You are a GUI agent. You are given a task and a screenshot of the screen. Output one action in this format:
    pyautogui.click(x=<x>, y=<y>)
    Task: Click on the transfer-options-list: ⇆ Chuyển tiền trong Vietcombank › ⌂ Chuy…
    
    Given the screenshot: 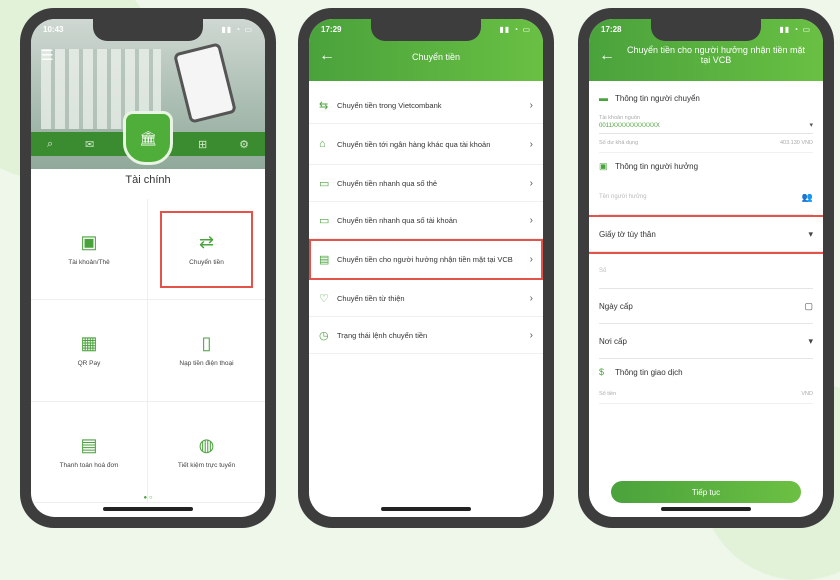 What is the action you would take?
    pyautogui.click(x=426, y=220)
    